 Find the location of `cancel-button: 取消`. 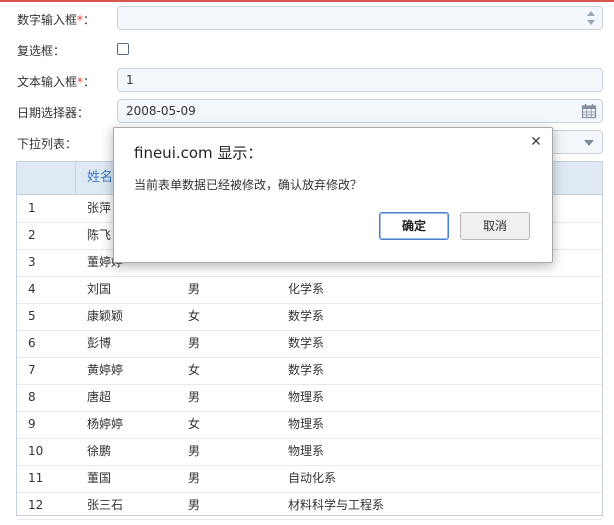

cancel-button: 取消 is located at coordinates (495, 226).